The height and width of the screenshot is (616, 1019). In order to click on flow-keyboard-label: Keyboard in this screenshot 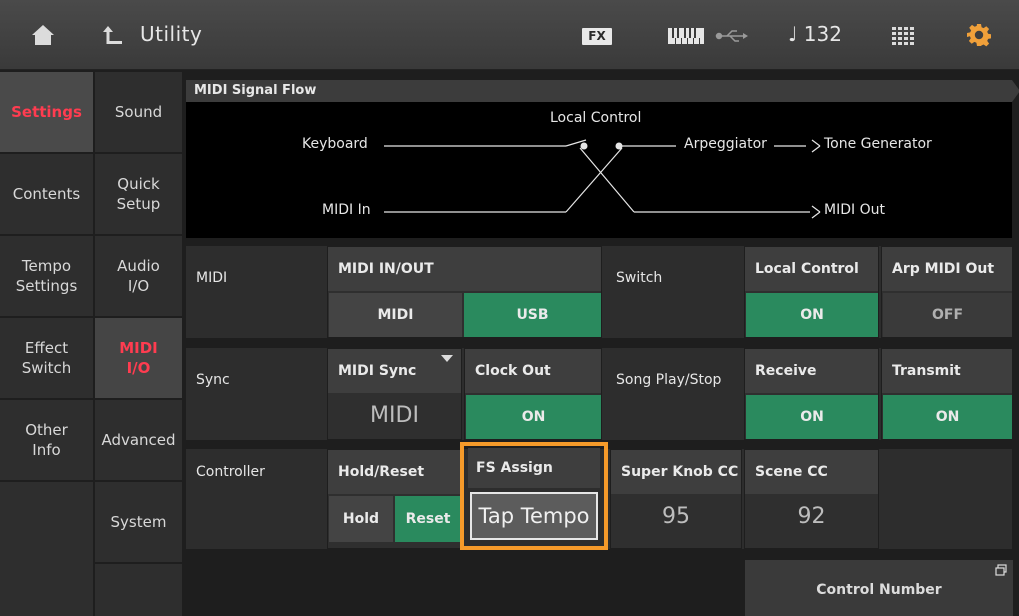, I will do `click(335, 144)`.